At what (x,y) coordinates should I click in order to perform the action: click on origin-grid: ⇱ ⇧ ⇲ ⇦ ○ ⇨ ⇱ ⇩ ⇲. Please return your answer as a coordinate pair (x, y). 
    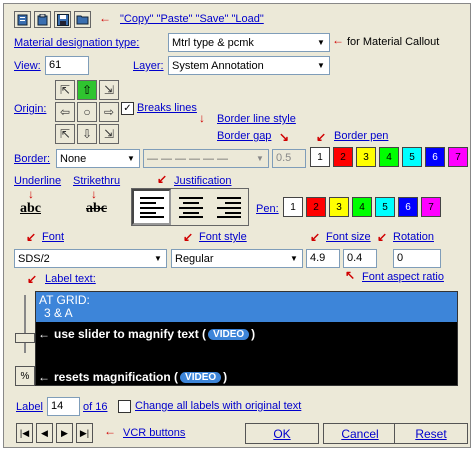
    Looking at the image, I should click on (87, 112).